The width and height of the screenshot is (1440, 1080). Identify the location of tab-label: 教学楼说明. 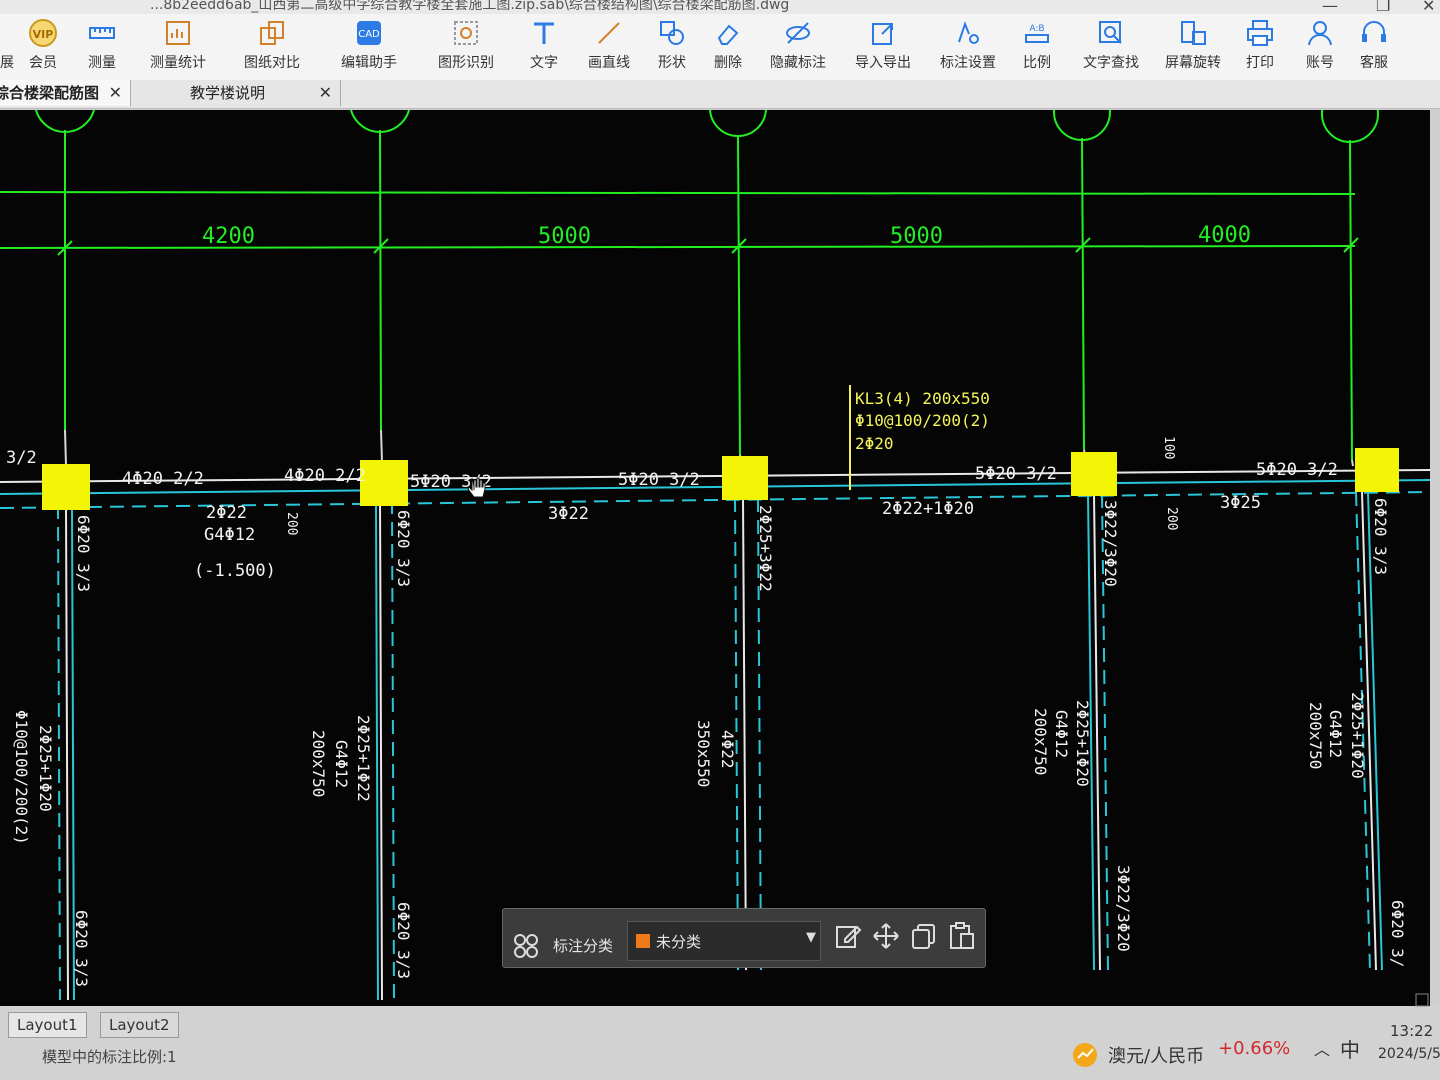
(228, 93).